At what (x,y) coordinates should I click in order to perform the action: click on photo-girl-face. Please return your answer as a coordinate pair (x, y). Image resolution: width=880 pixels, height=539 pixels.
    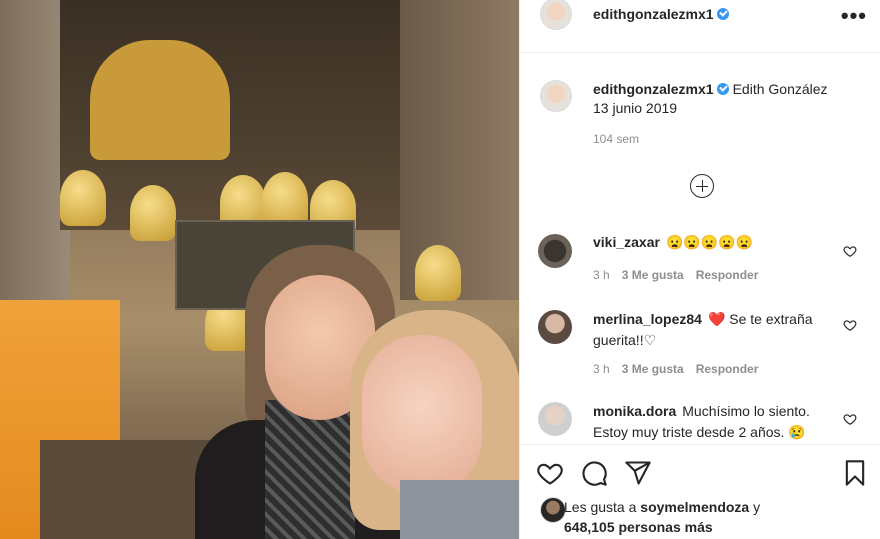
    Looking at the image, I should click on (422, 415).